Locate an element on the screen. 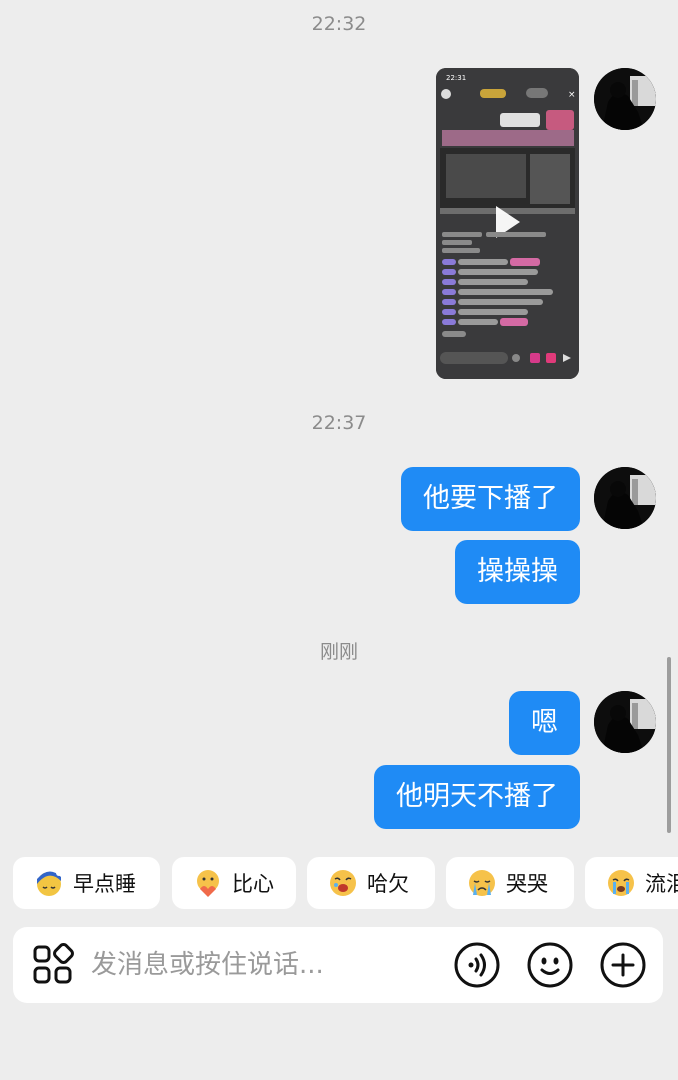  quick-reply-chip: 比心 is located at coordinates (234, 883).